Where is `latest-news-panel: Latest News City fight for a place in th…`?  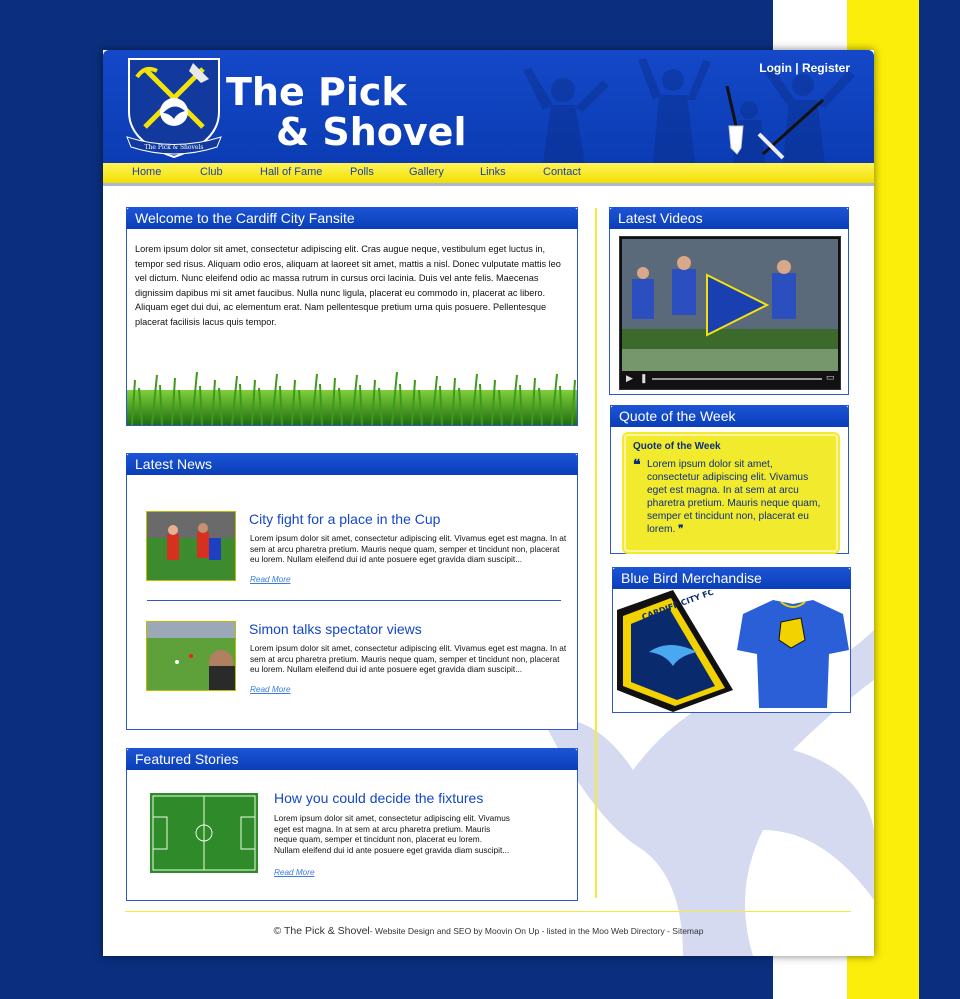
latest-news-panel: Latest News City fight for a place in th… is located at coordinates (352, 591).